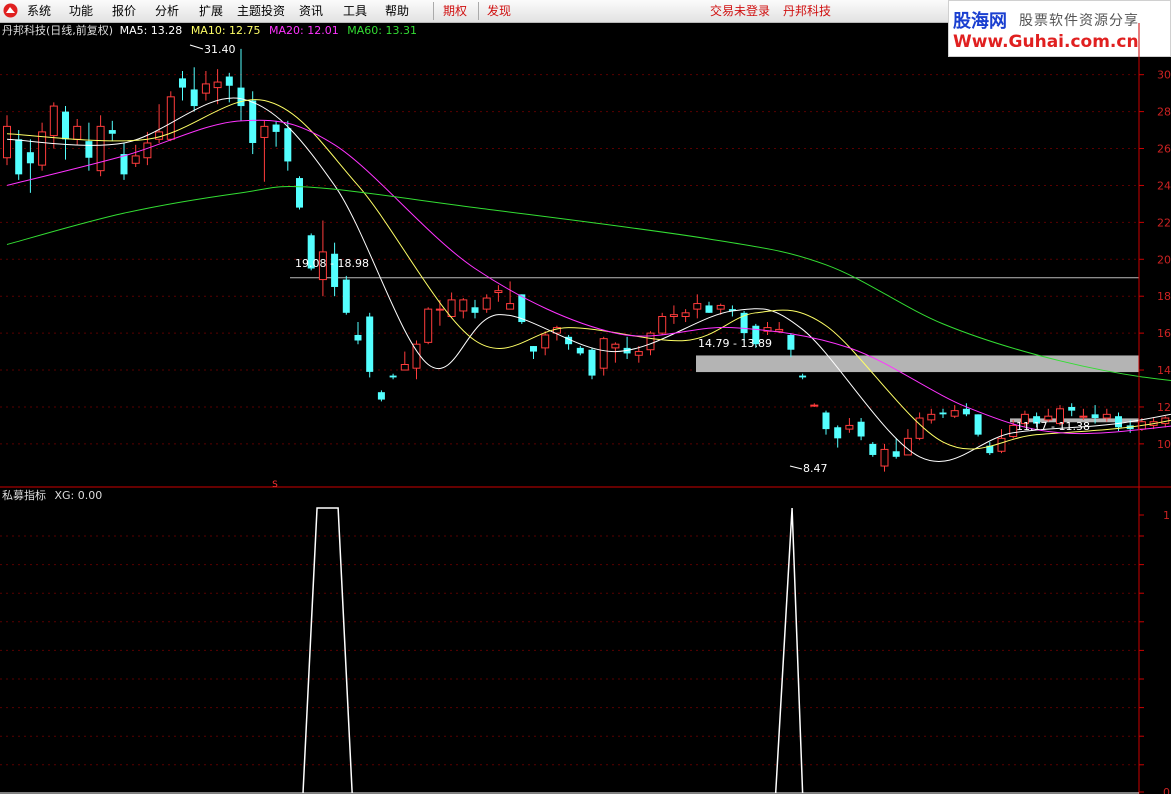 The height and width of the screenshot is (794, 1171). What do you see at coordinates (52, 495) in the screenshot?
I see `indicator-legend: 私募指标 XG: 0.00` at bounding box center [52, 495].